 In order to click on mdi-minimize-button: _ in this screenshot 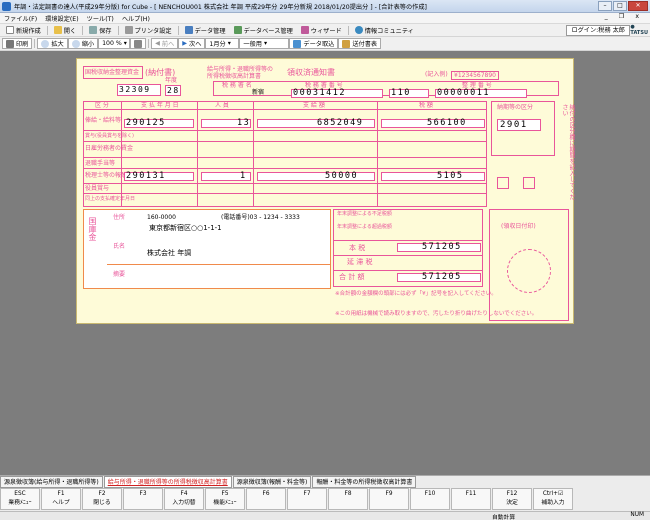, I will do `click(606, 16)`.